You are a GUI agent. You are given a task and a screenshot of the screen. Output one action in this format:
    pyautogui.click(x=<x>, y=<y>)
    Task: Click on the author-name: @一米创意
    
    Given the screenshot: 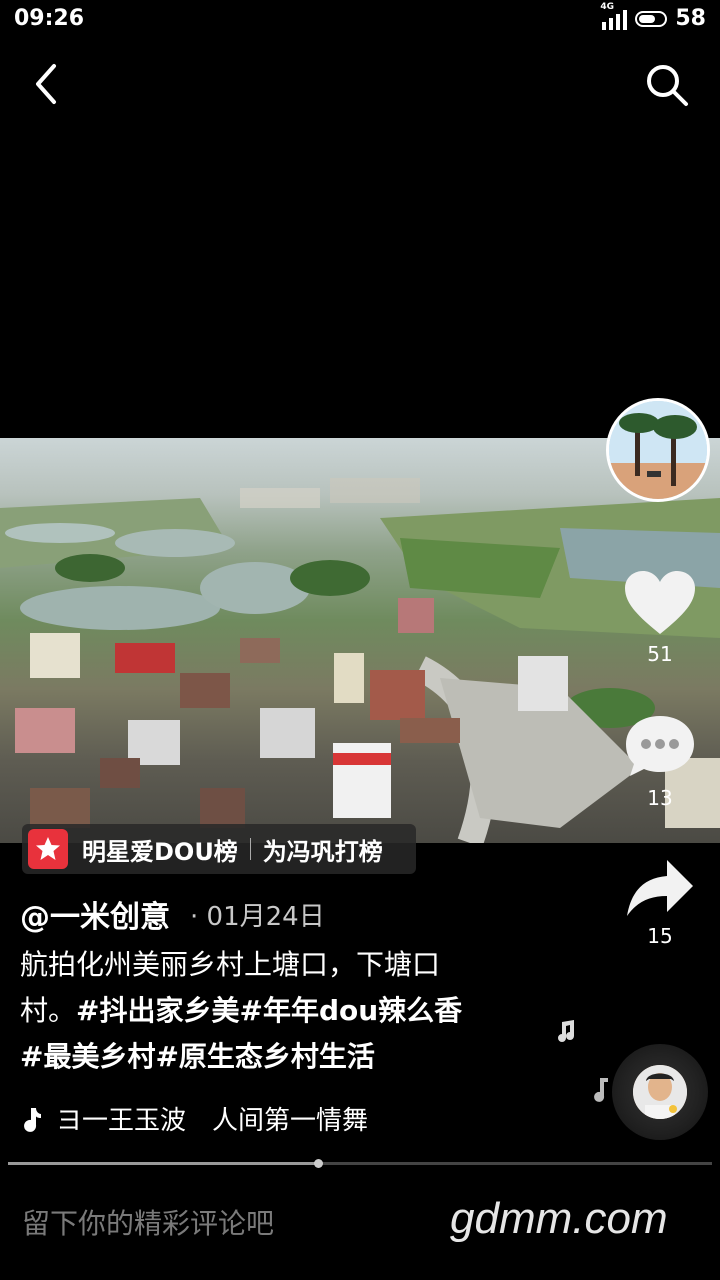 What is the action you would take?
    pyautogui.click(x=95, y=914)
    